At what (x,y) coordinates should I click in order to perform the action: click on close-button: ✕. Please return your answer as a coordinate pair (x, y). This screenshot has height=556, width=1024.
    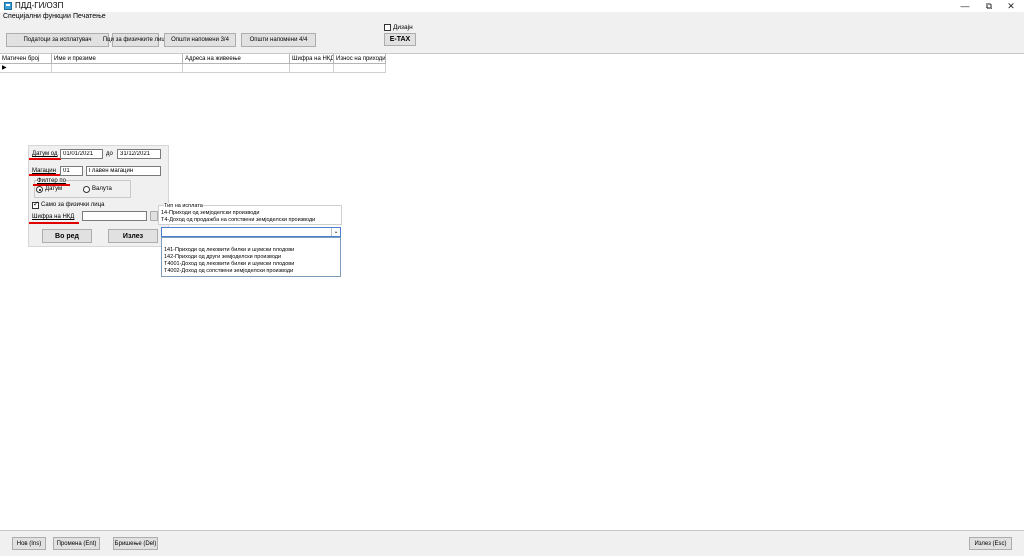
    Looking at the image, I should click on (1010, 6).